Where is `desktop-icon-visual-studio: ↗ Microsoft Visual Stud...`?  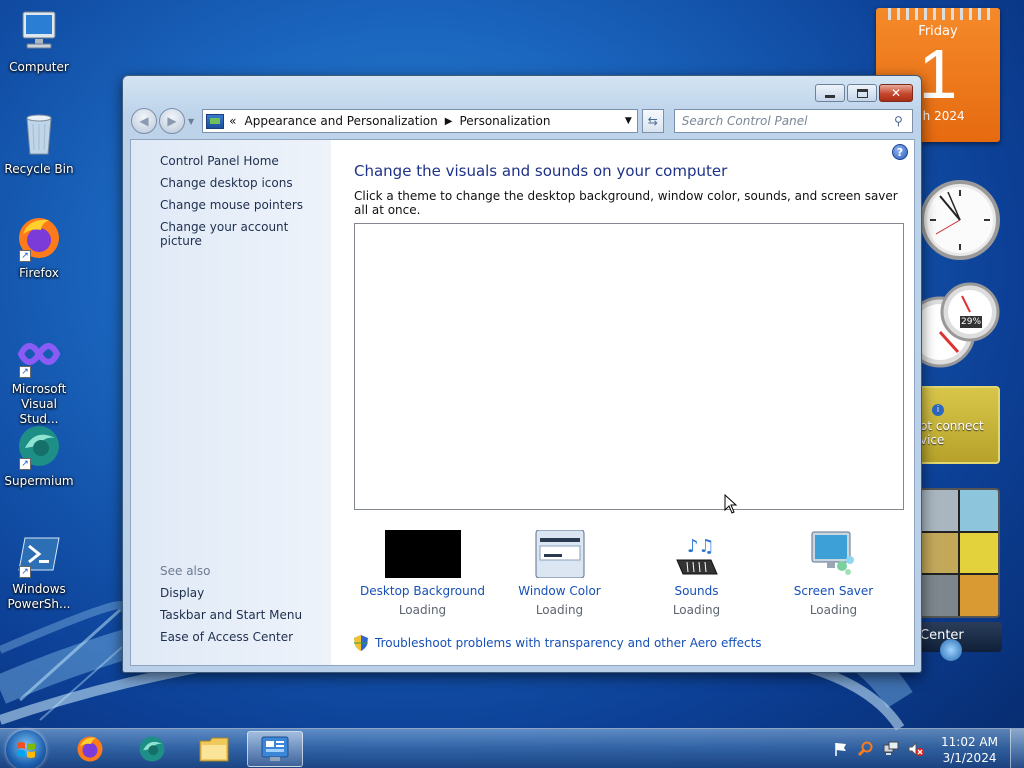 desktop-icon-visual-studio: ↗ Microsoft Visual Stud... is located at coordinates (39, 378).